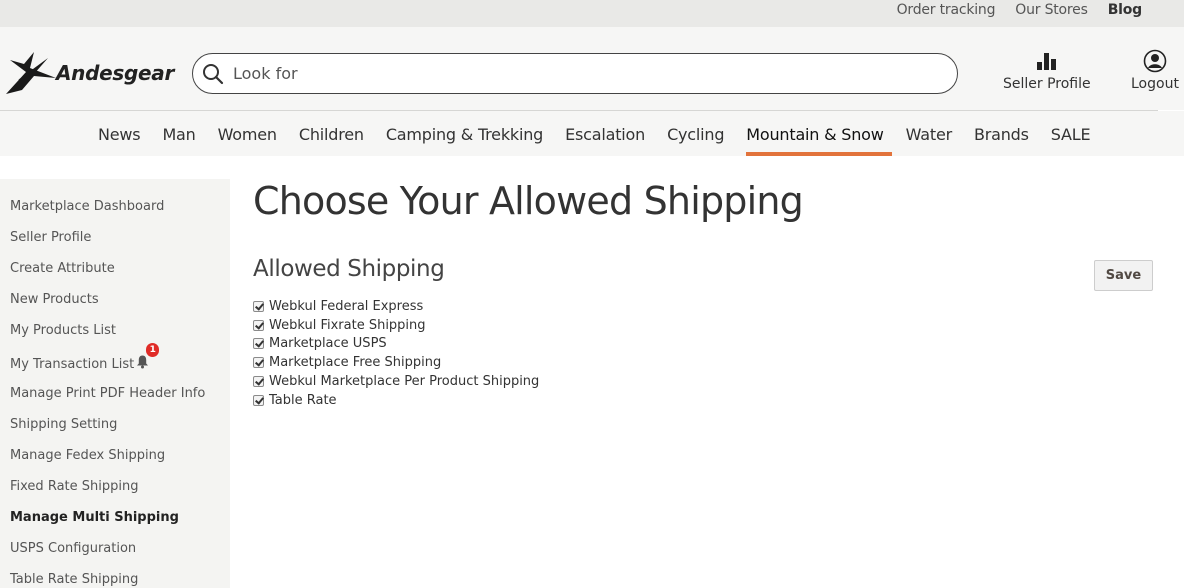  Describe the element at coordinates (929, 133) in the screenshot. I see `nav-item-water: Water` at that location.